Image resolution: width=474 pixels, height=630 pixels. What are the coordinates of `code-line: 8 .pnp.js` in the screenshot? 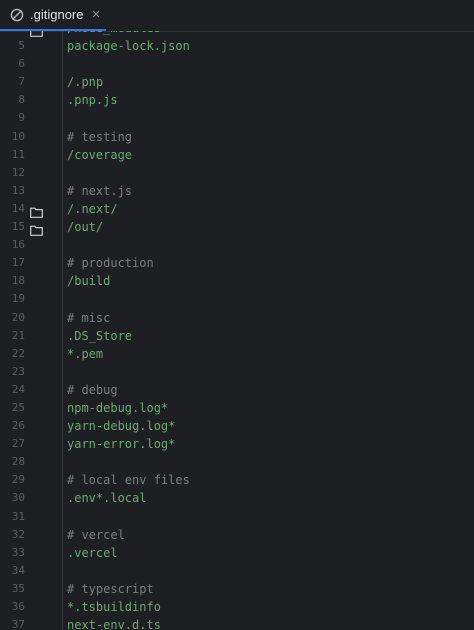 It's located at (237, 100).